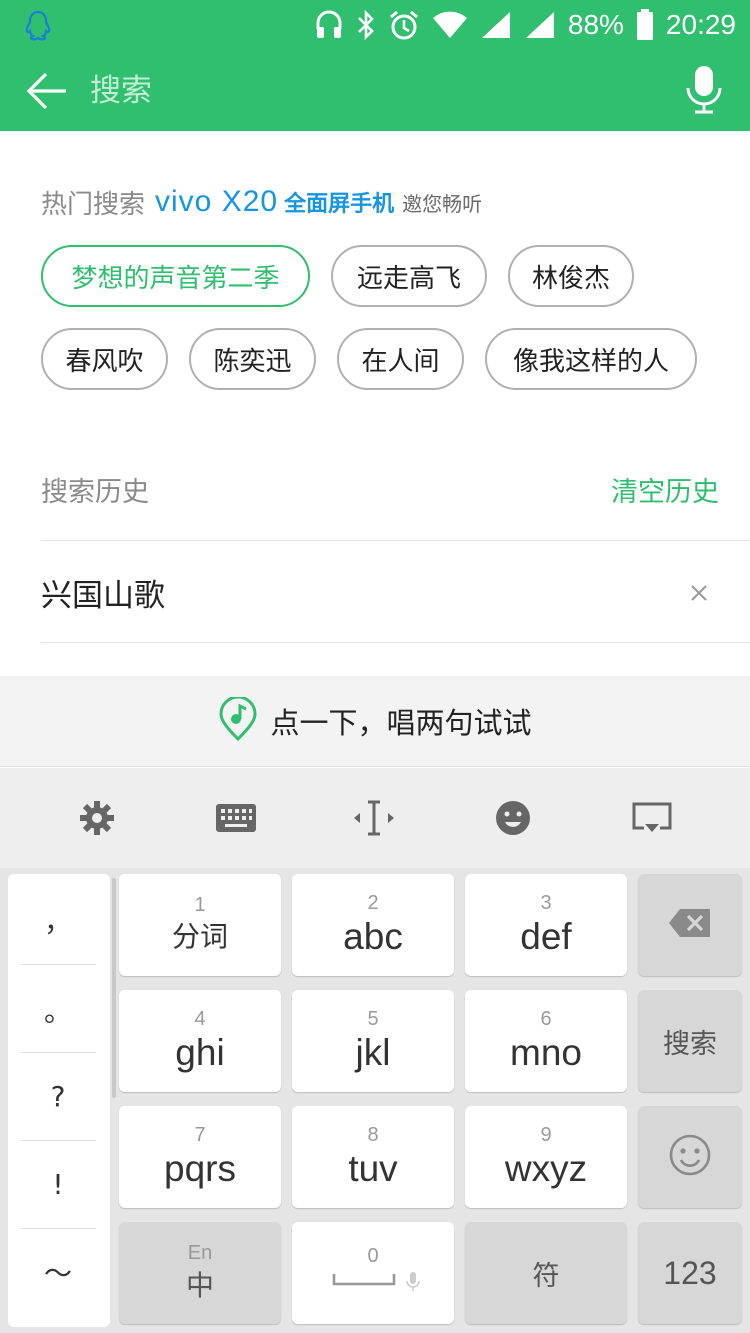  Describe the element at coordinates (200, 1253) in the screenshot. I see `key-number: En` at that location.